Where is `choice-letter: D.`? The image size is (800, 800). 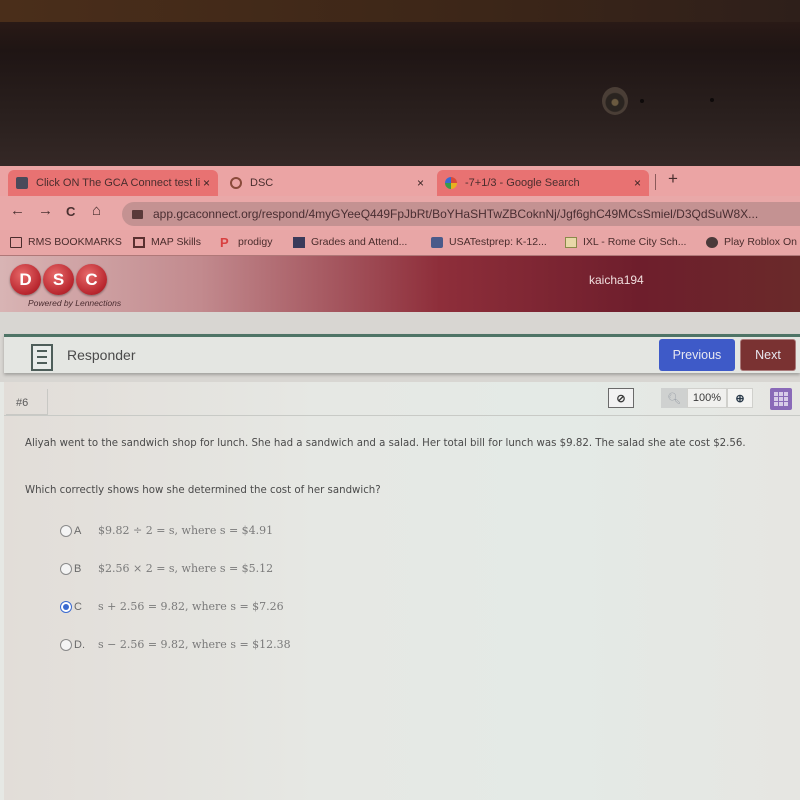 choice-letter: D. is located at coordinates (79, 644).